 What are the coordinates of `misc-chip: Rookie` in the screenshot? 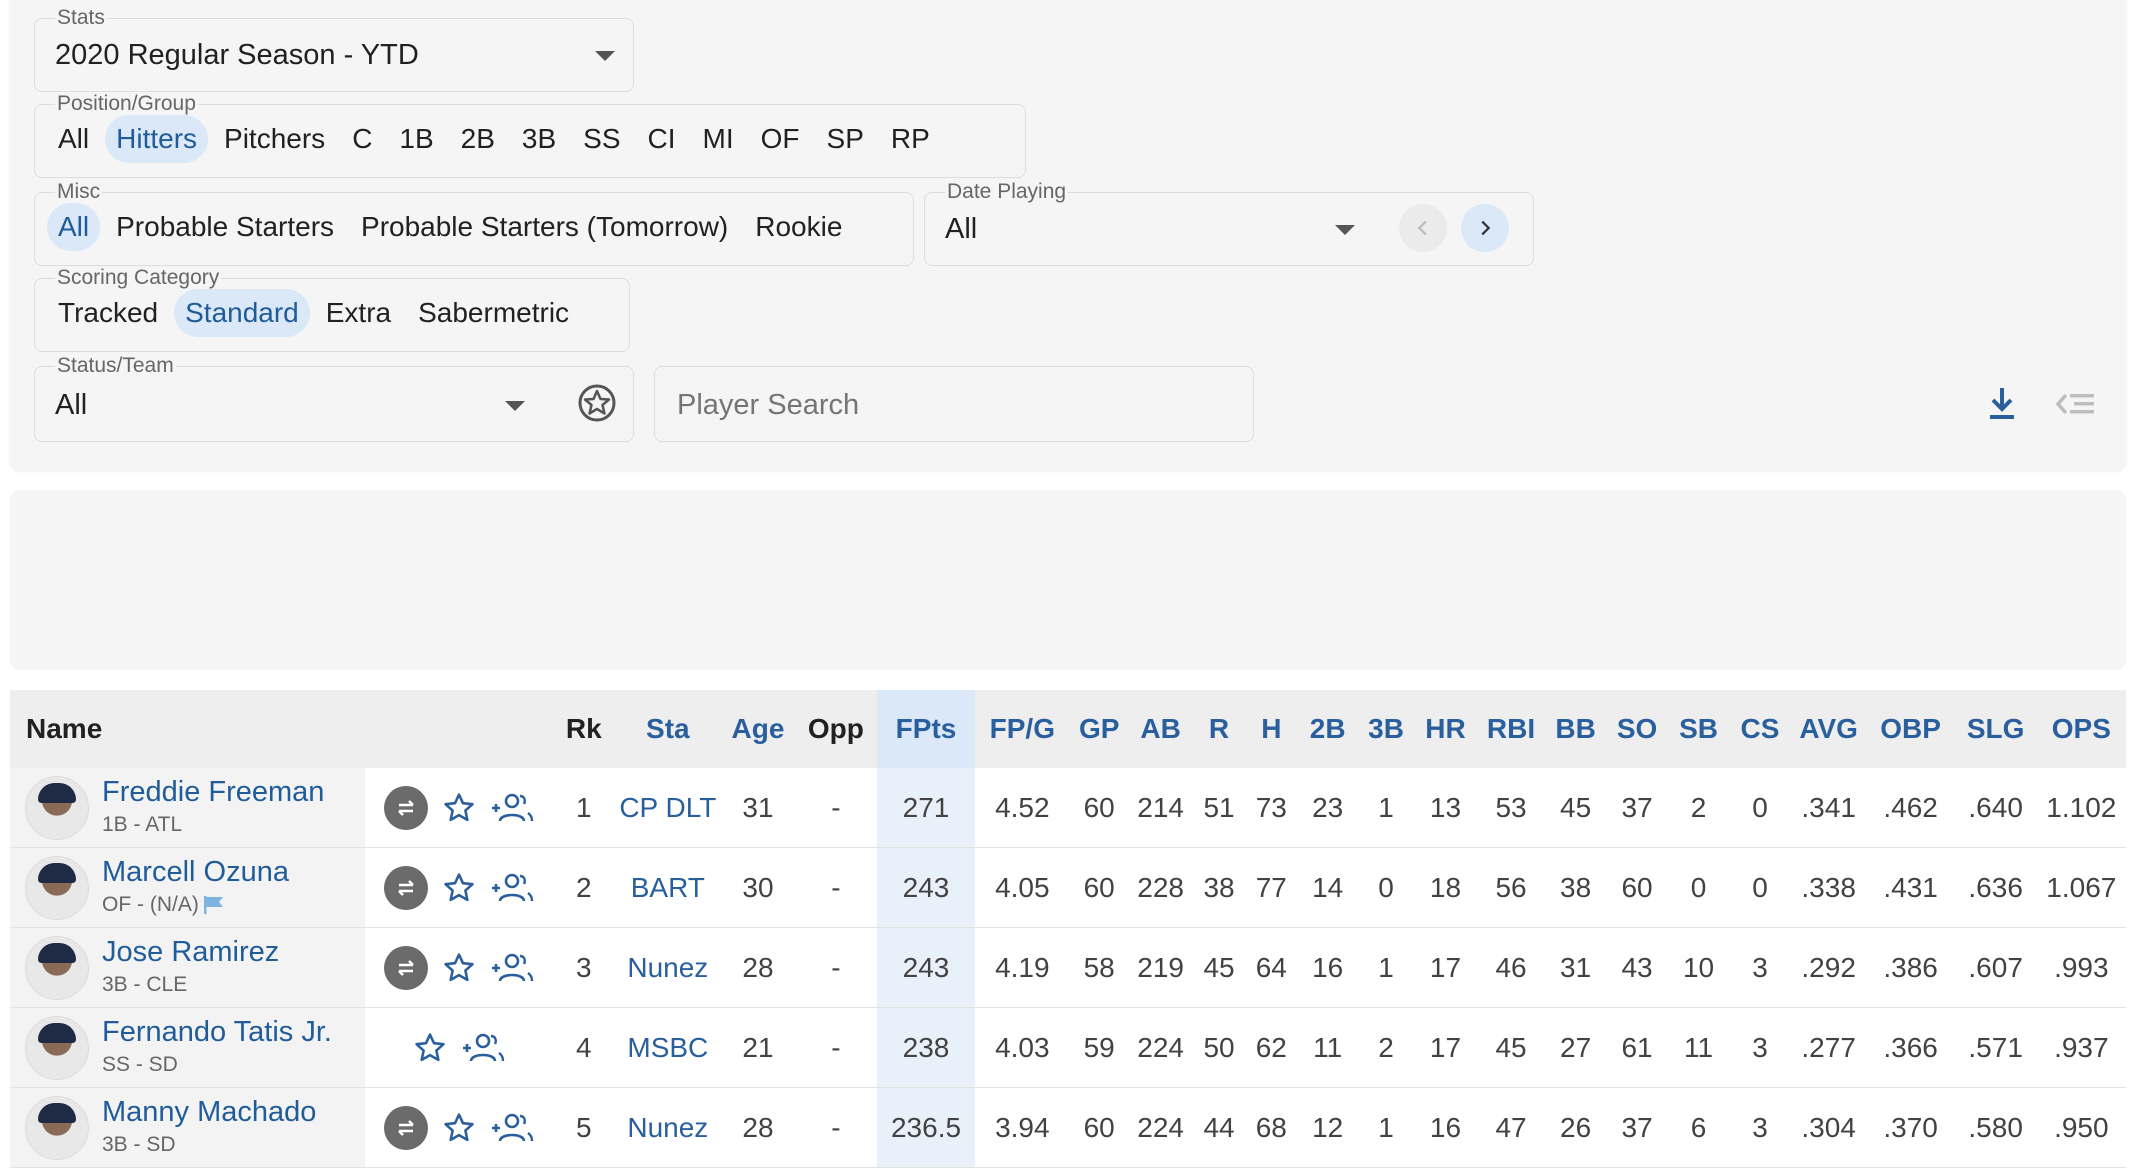 It's located at (798, 227).